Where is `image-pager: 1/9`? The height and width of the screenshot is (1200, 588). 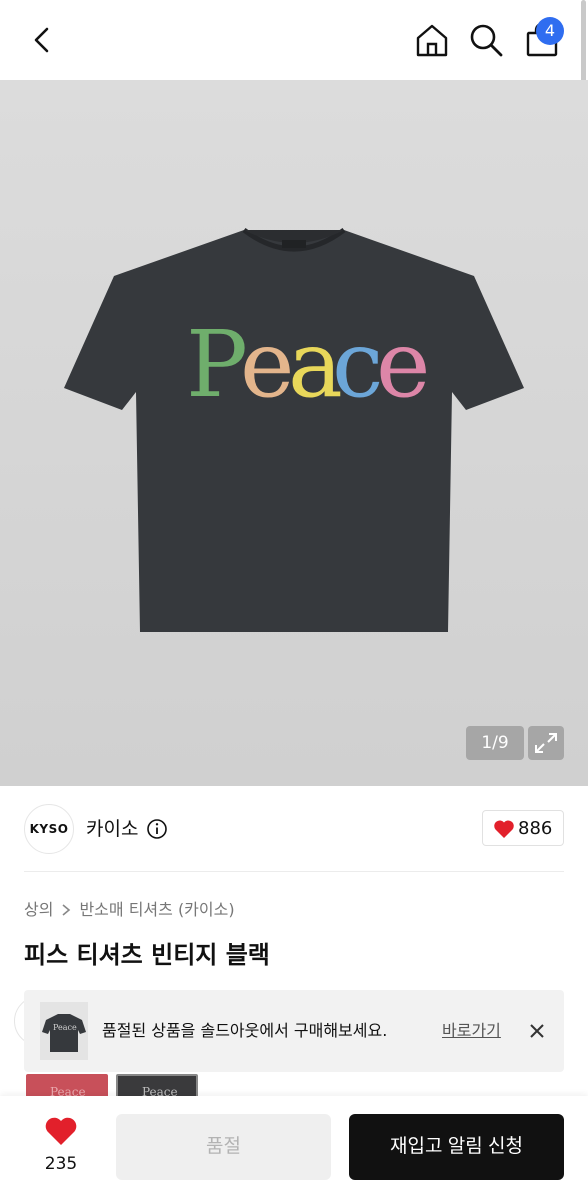 image-pager: 1/9 is located at coordinates (495, 743).